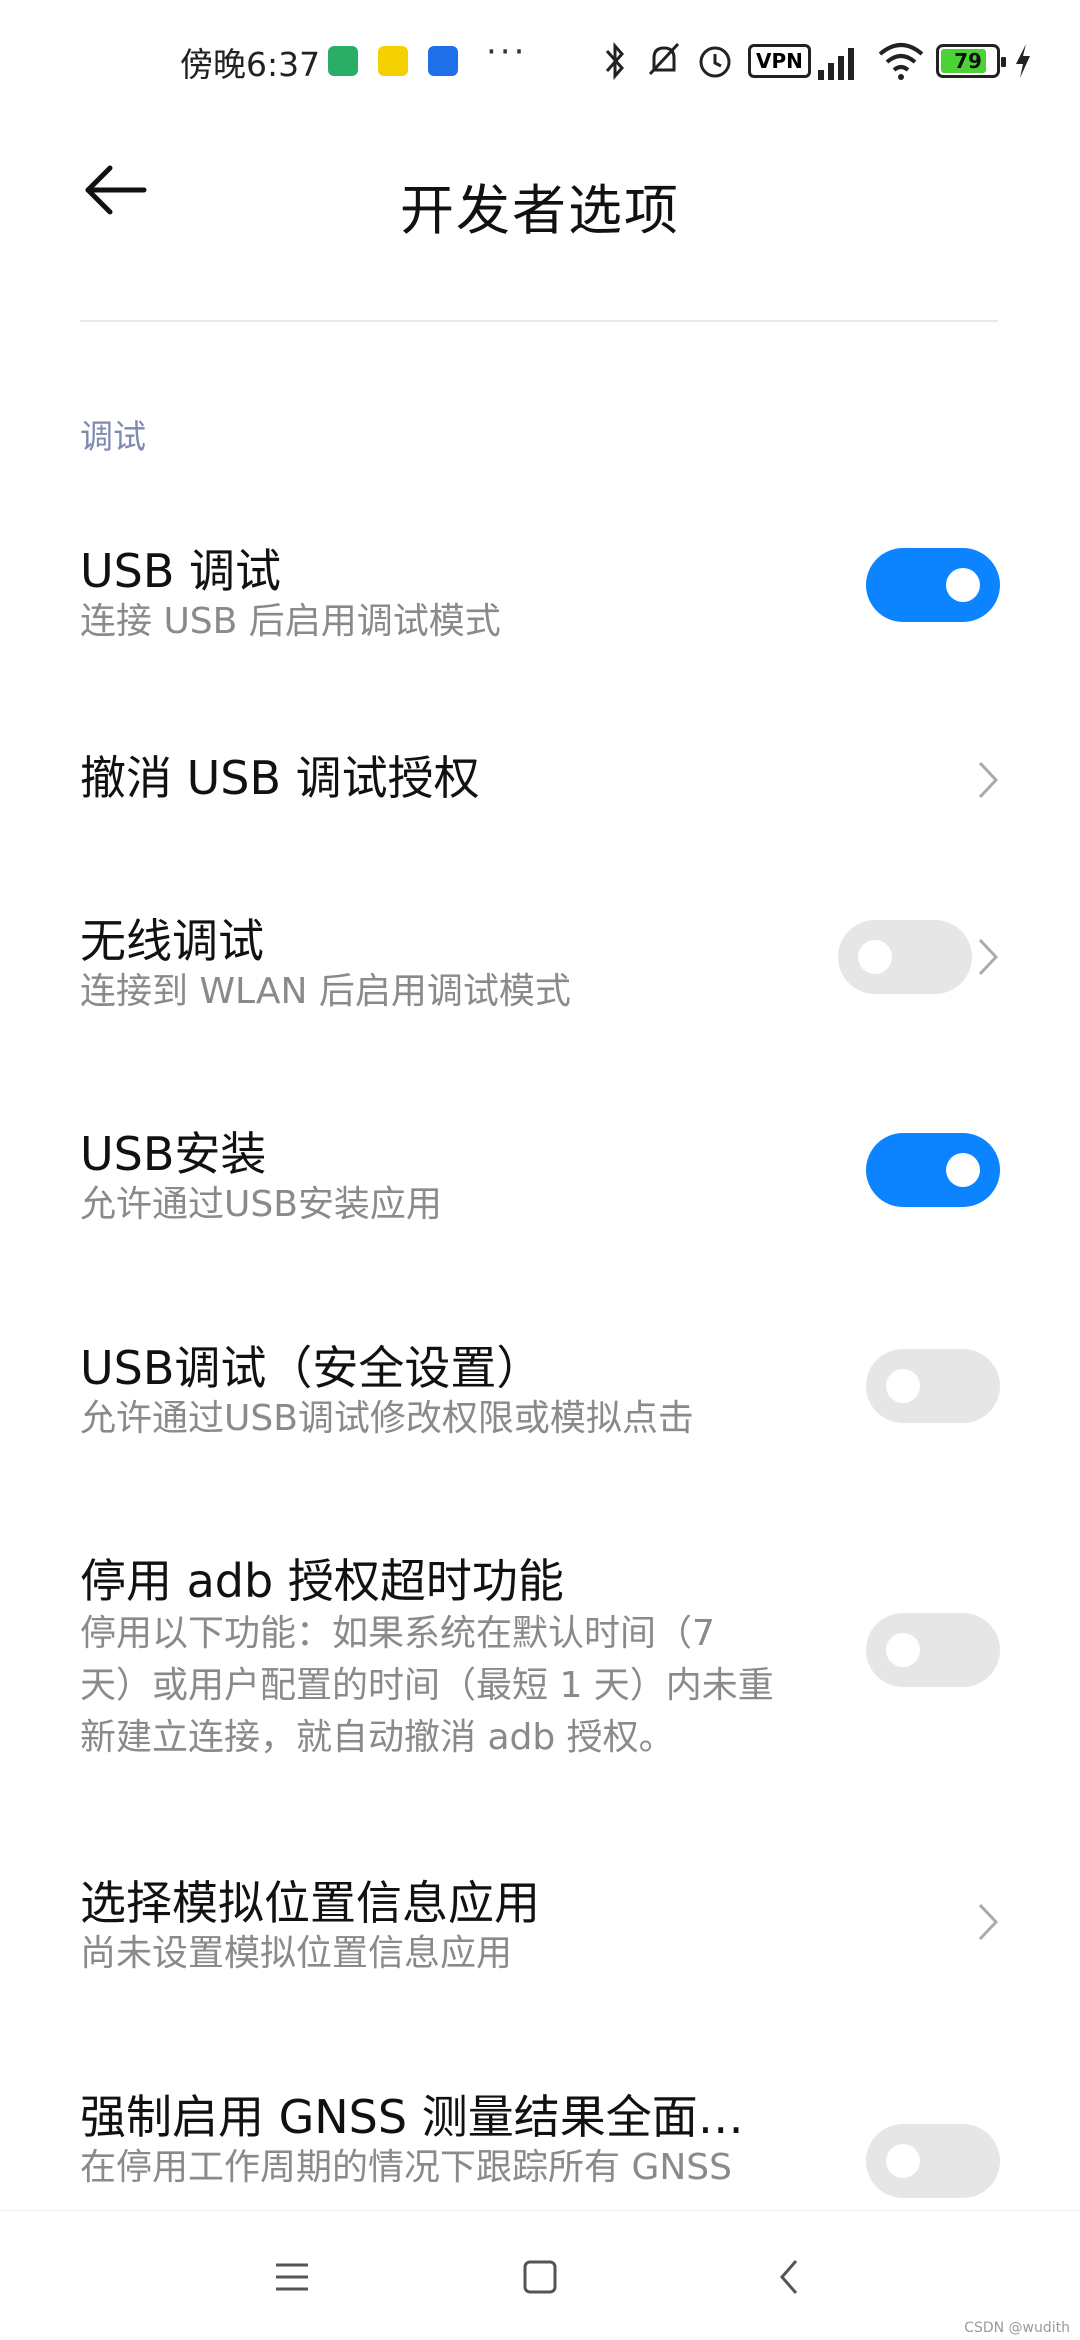  I want to click on battery-icon: 79, so click(971, 61).